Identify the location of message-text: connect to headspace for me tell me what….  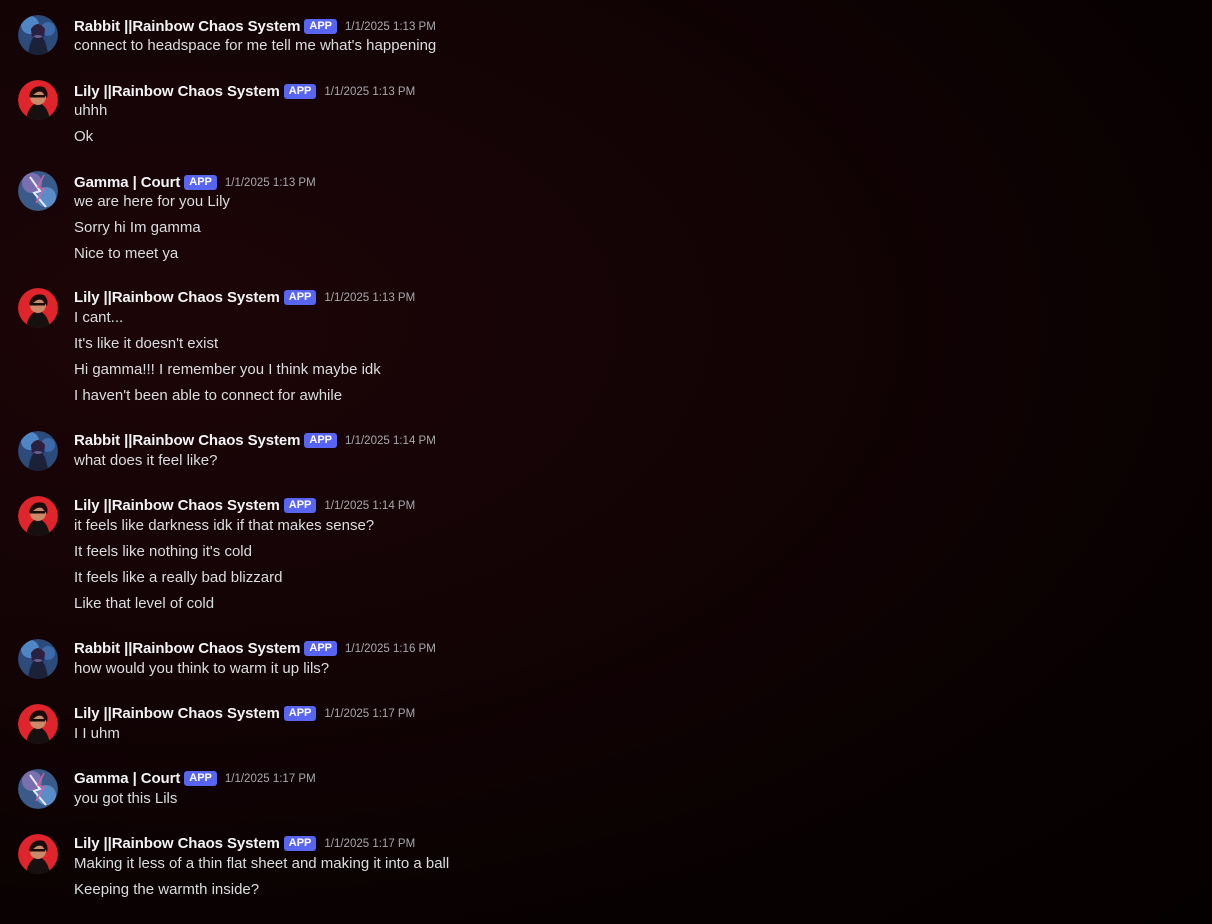
(255, 45).